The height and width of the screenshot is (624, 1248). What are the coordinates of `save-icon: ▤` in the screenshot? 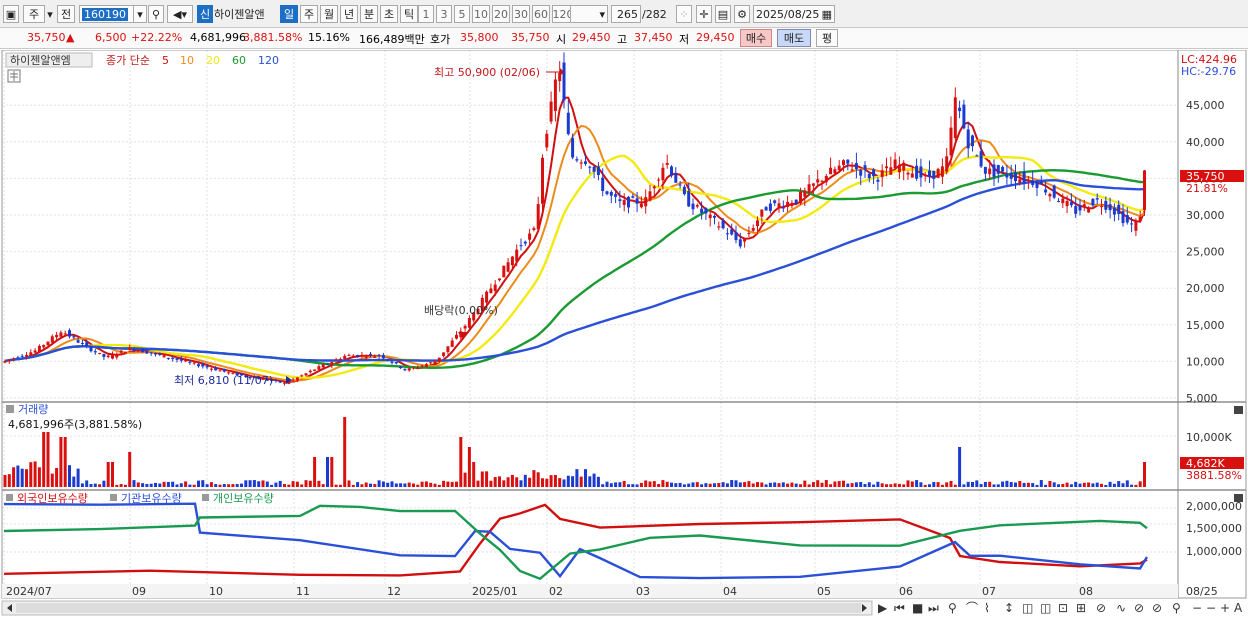 It's located at (723, 14).